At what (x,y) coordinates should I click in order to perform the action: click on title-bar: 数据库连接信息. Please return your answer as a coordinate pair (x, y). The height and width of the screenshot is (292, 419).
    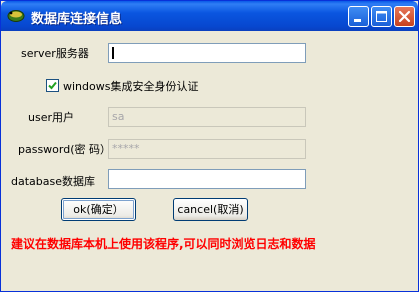
    Looking at the image, I should click on (209, 16).